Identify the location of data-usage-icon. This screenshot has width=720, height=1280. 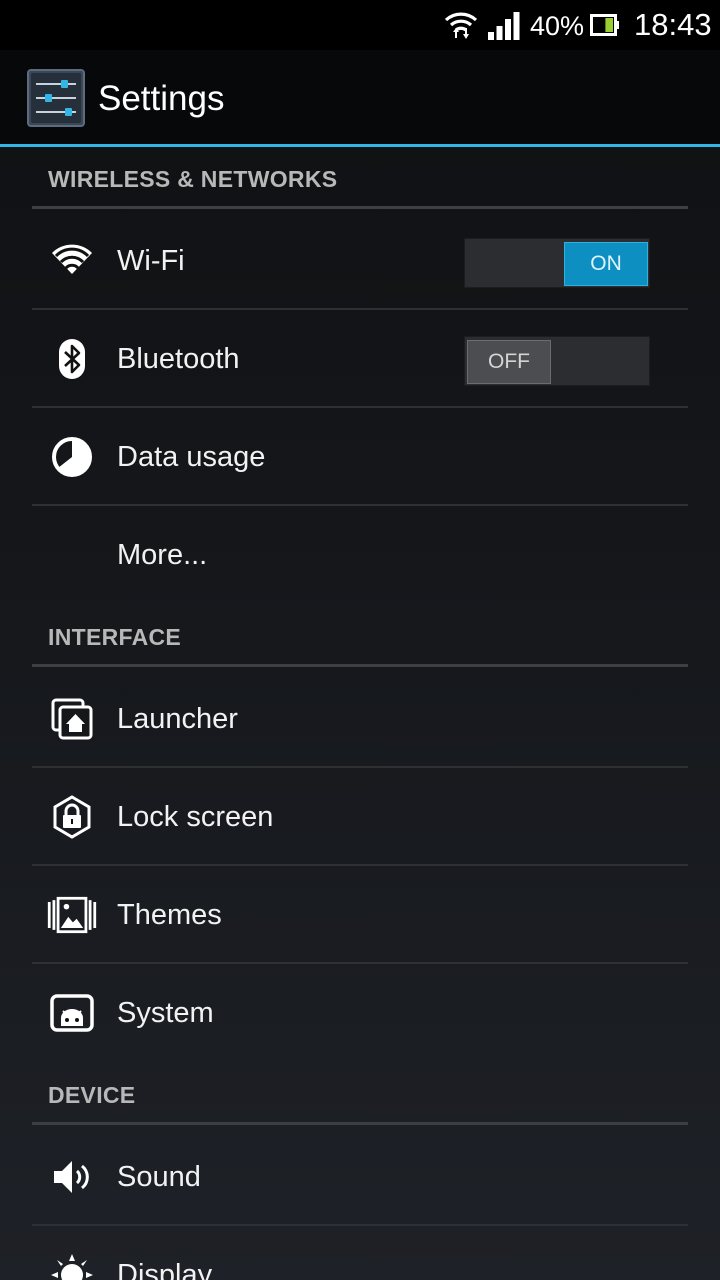
(72, 457).